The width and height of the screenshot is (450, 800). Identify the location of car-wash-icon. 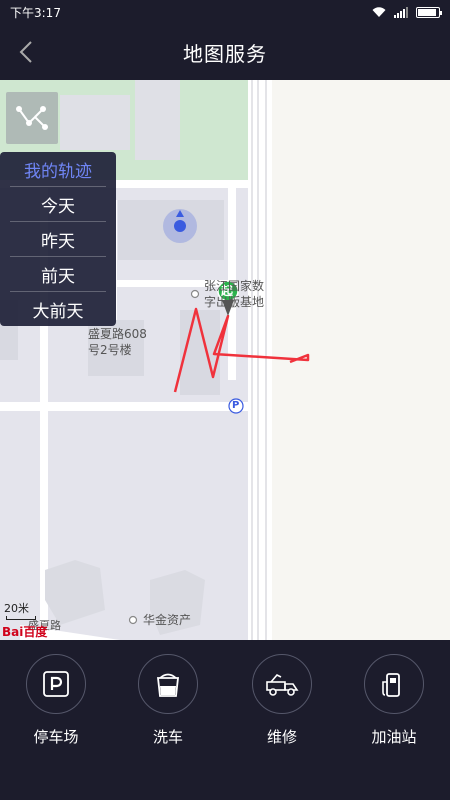
(168, 684).